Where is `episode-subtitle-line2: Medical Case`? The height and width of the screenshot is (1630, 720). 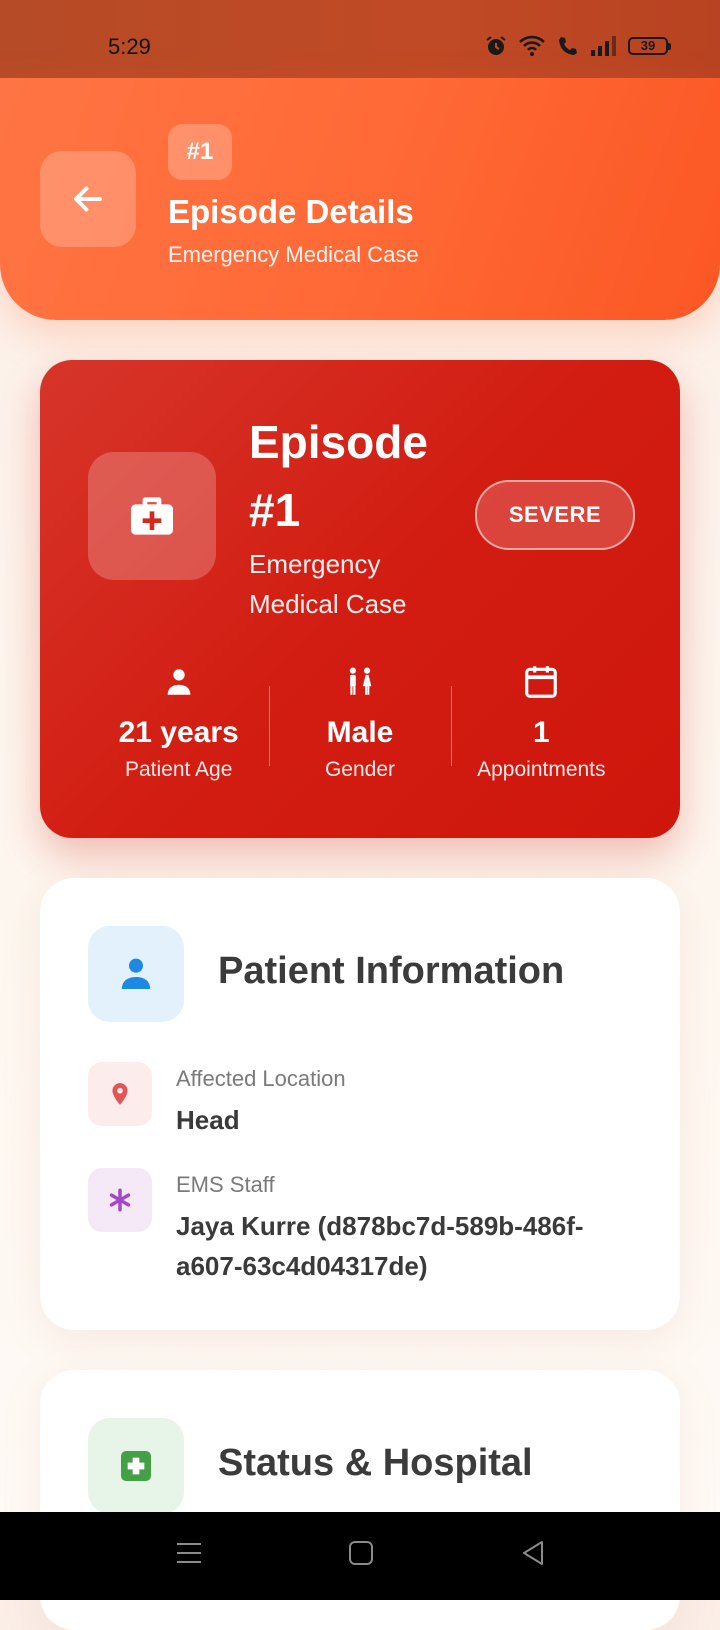 episode-subtitle-line2: Medical Case is located at coordinates (328, 604).